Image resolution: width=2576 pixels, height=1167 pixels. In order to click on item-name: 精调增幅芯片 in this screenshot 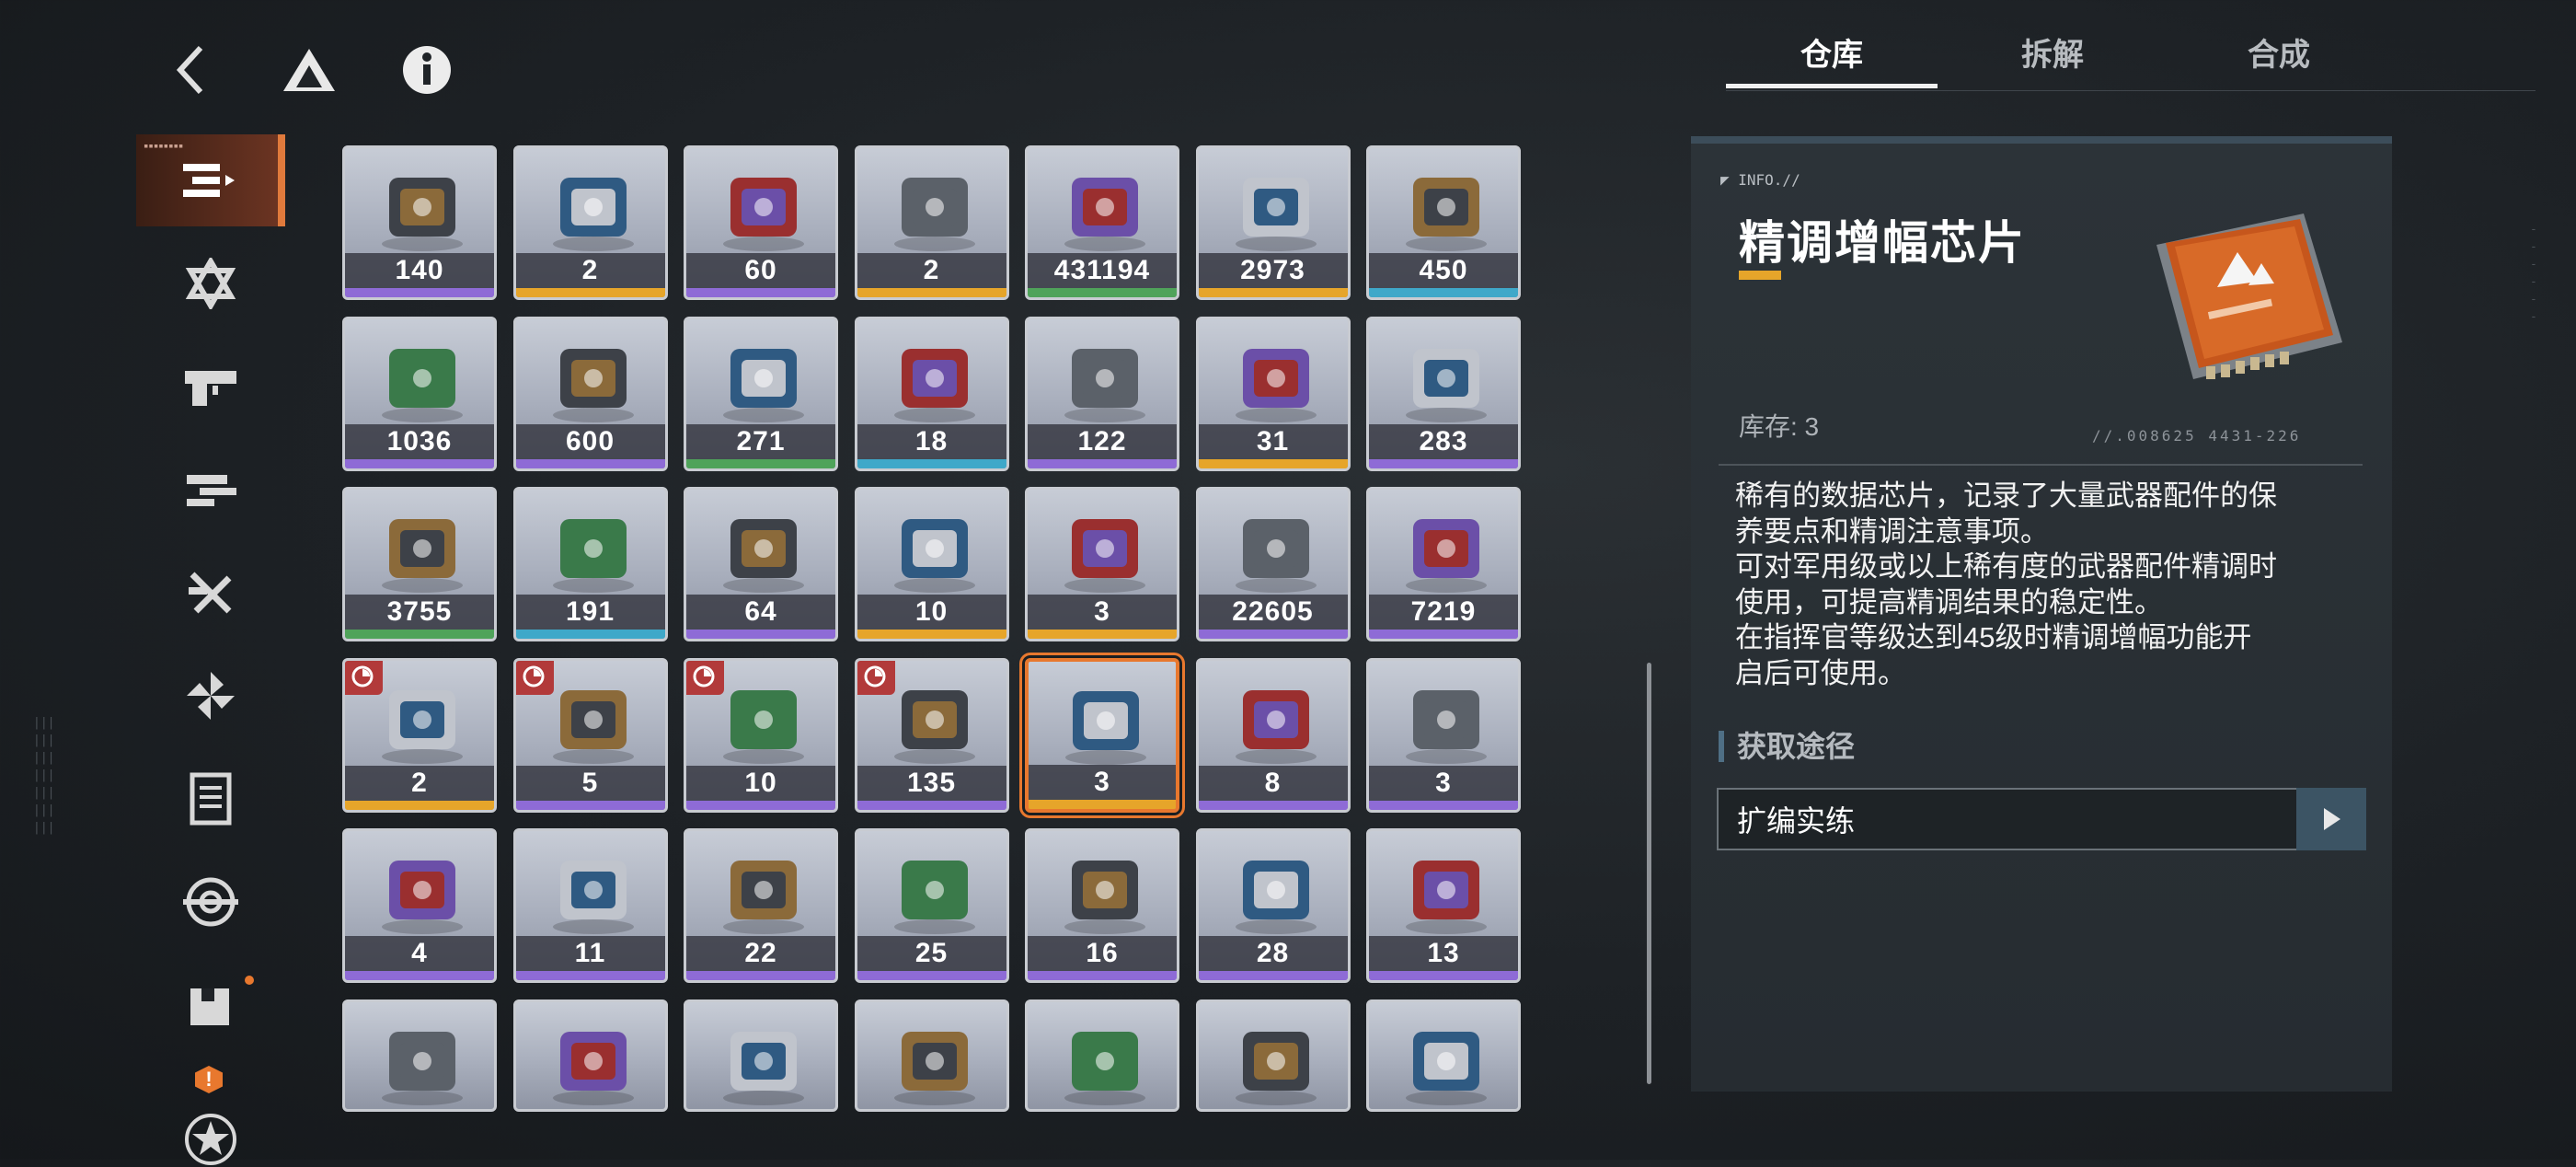, I will do `click(1882, 243)`.